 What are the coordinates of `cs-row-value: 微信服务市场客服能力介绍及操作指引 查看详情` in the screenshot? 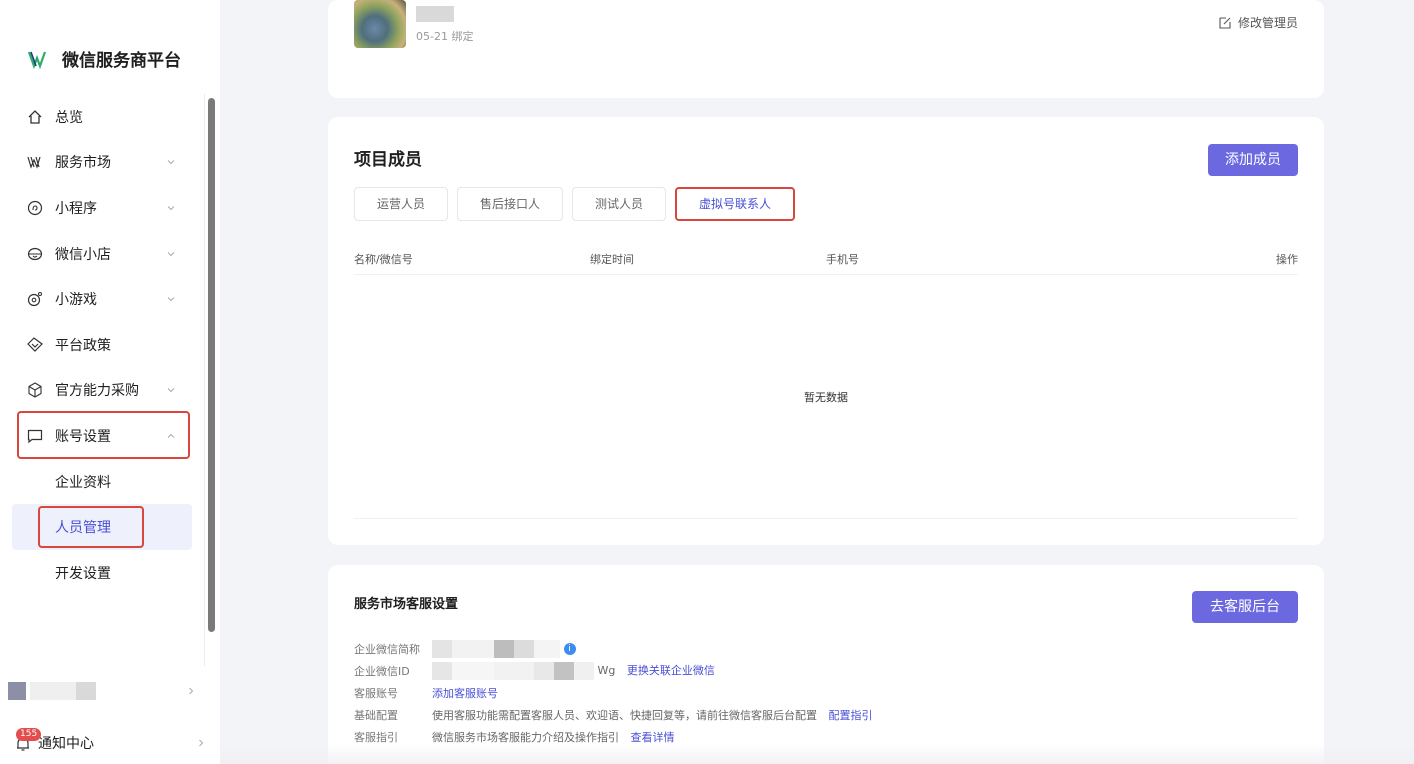 It's located at (553, 738).